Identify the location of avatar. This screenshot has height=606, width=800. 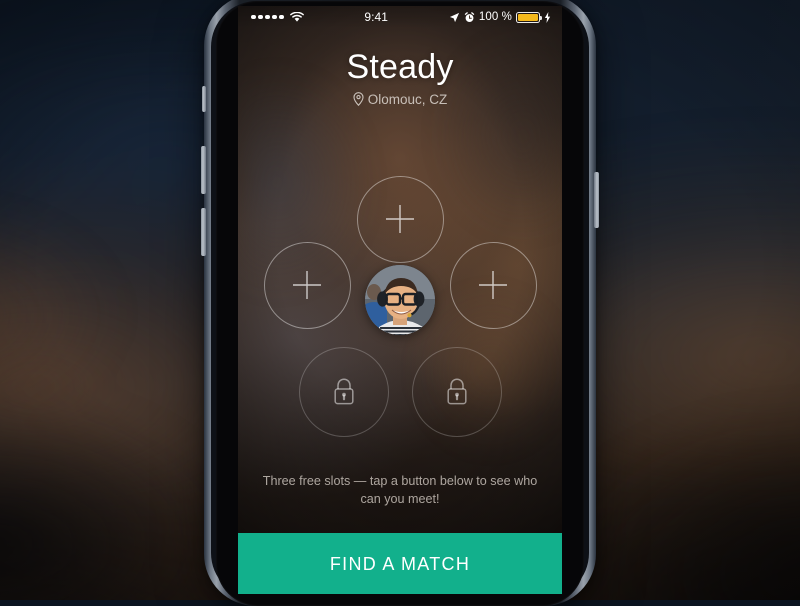
(400, 300).